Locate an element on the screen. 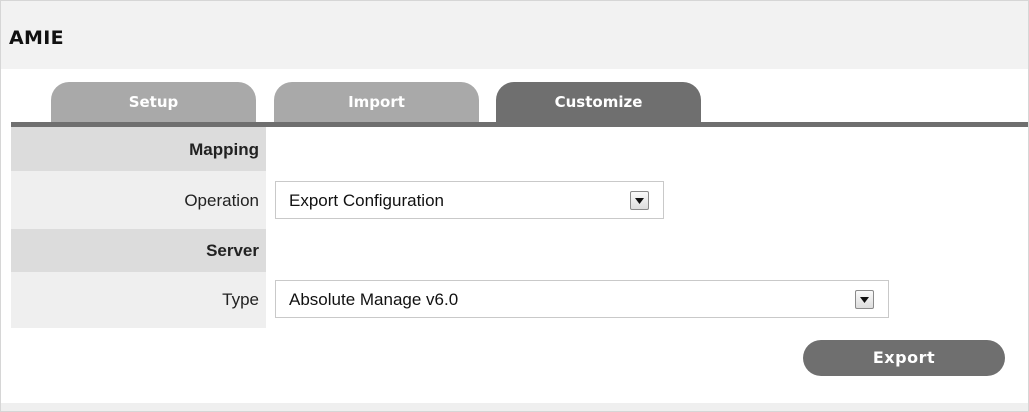 The height and width of the screenshot is (412, 1029). export-button: Export is located at coordinates (904, 358).